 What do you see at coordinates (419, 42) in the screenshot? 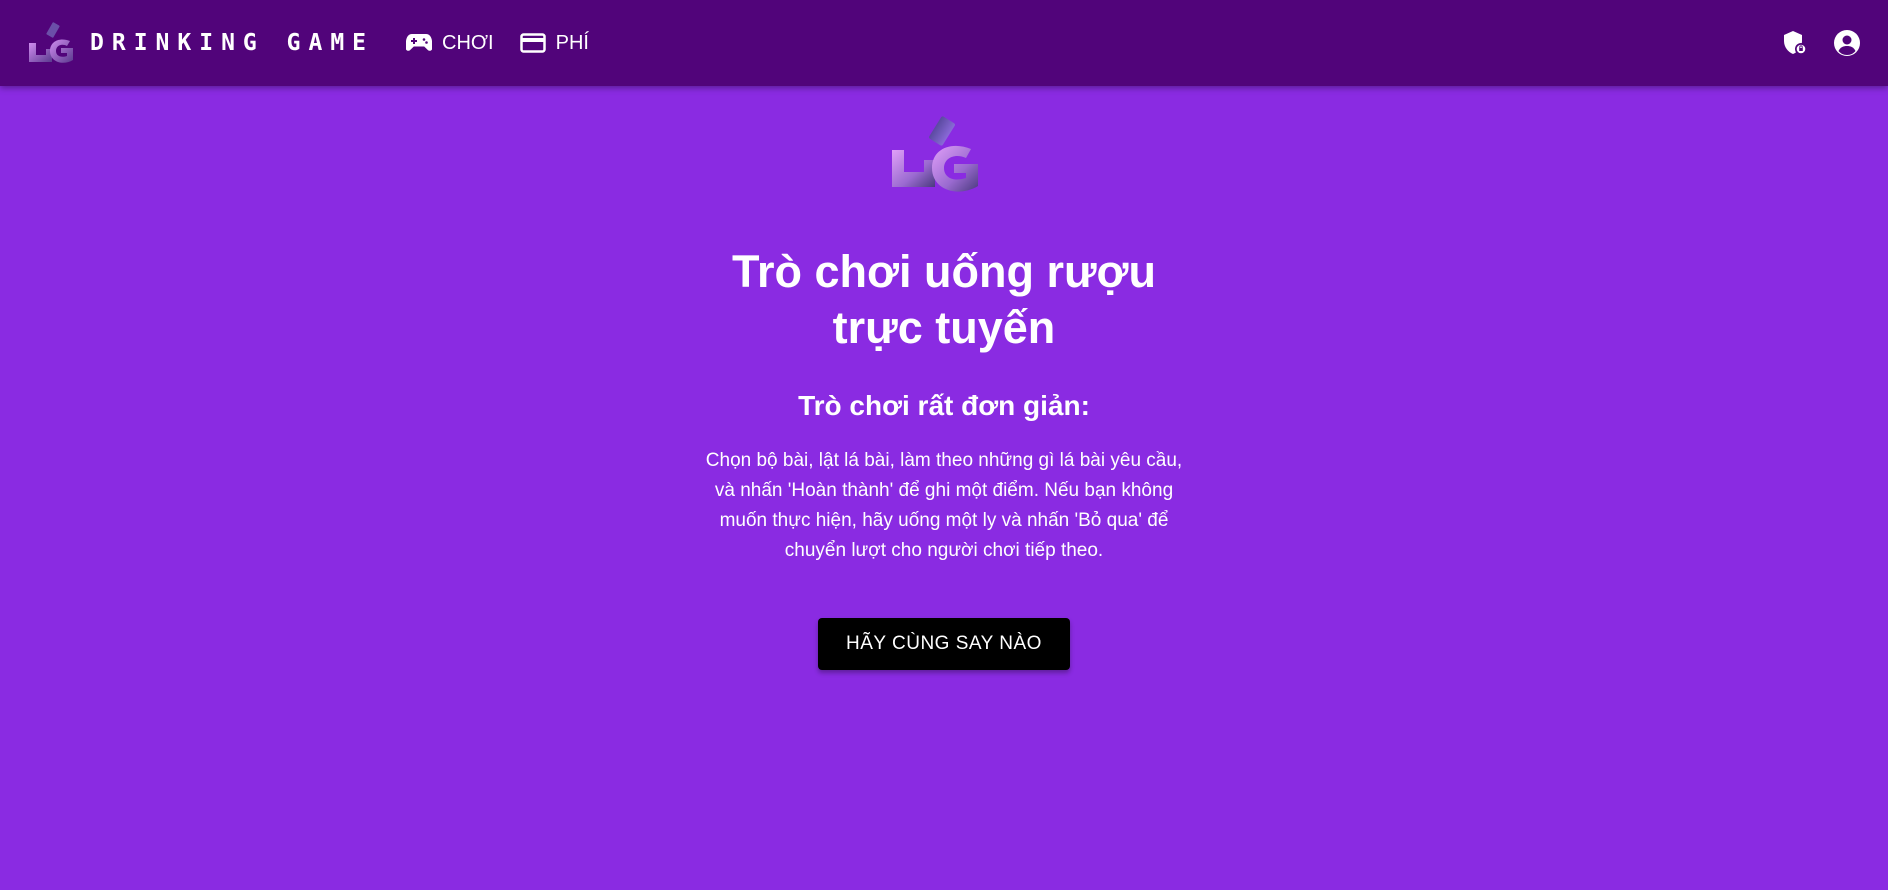
I see `gamepad-icon` at bounding box center [419, 42].